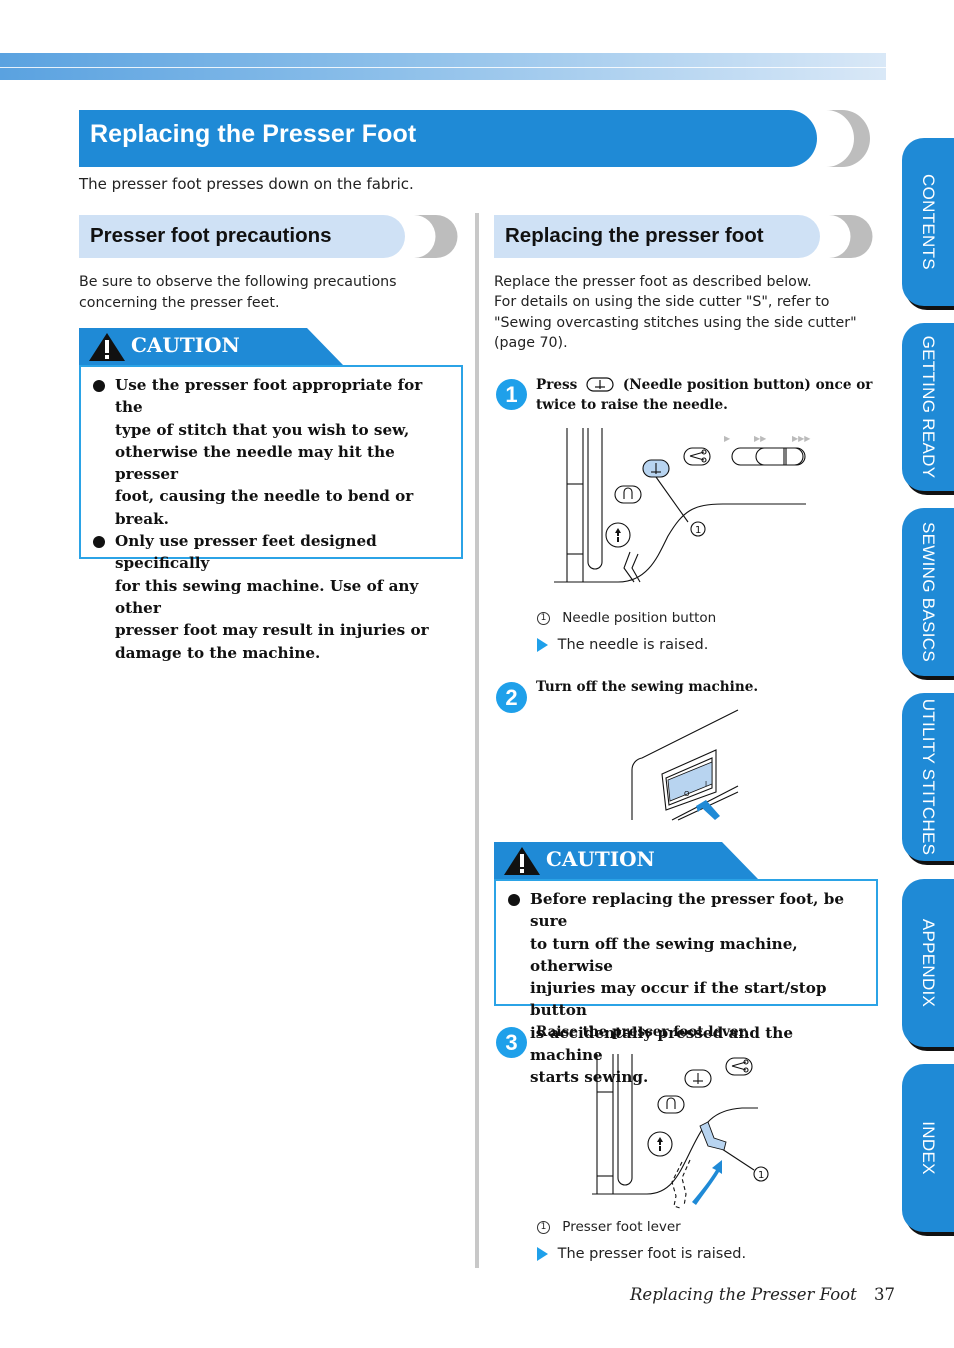 This screenshot has width=954, height=1348. Describe the element at coordinates (706, 784) in the screenshot. I see `switch-on-label: I` at that location.